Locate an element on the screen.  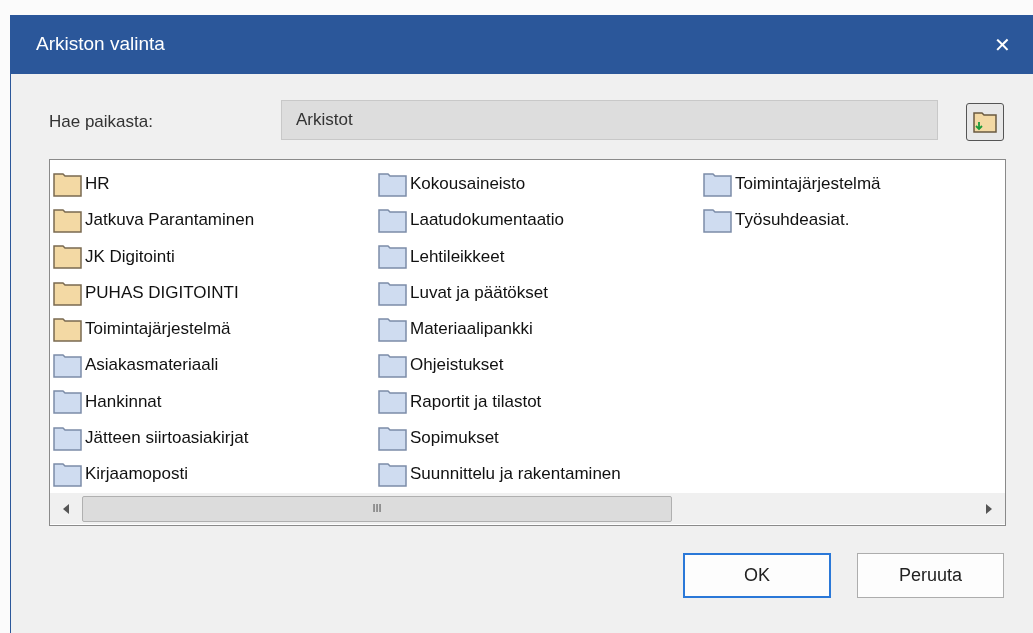
horizontal-scrollbar: III is located at coordinates (527, 508).